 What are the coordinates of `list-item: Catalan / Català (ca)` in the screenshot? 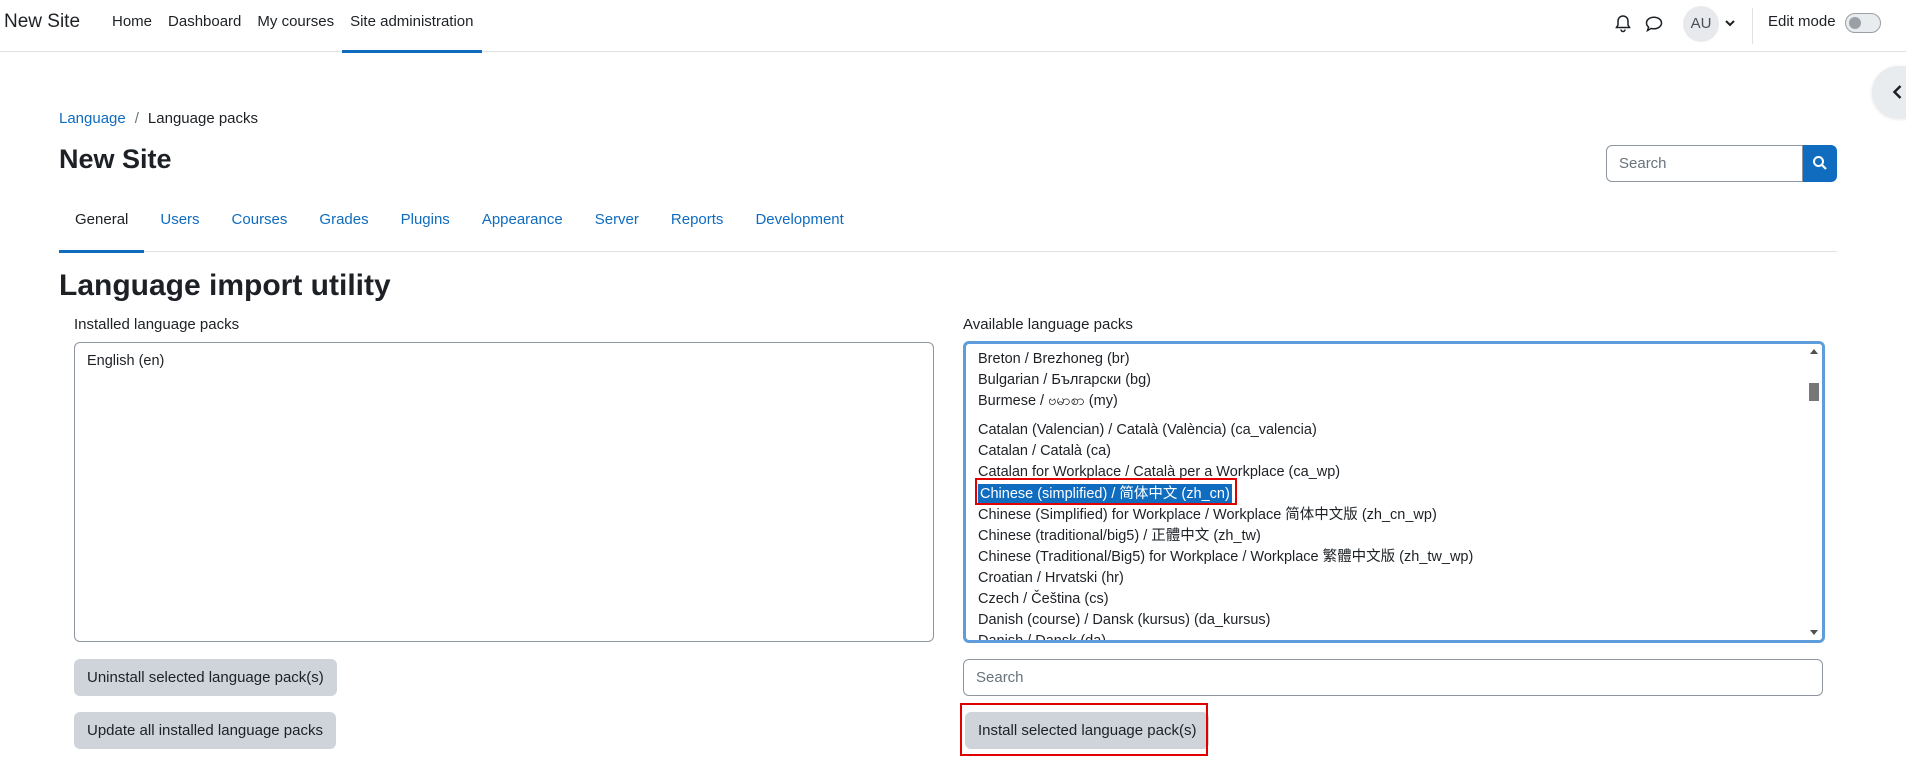 It's located at (1044, 451).